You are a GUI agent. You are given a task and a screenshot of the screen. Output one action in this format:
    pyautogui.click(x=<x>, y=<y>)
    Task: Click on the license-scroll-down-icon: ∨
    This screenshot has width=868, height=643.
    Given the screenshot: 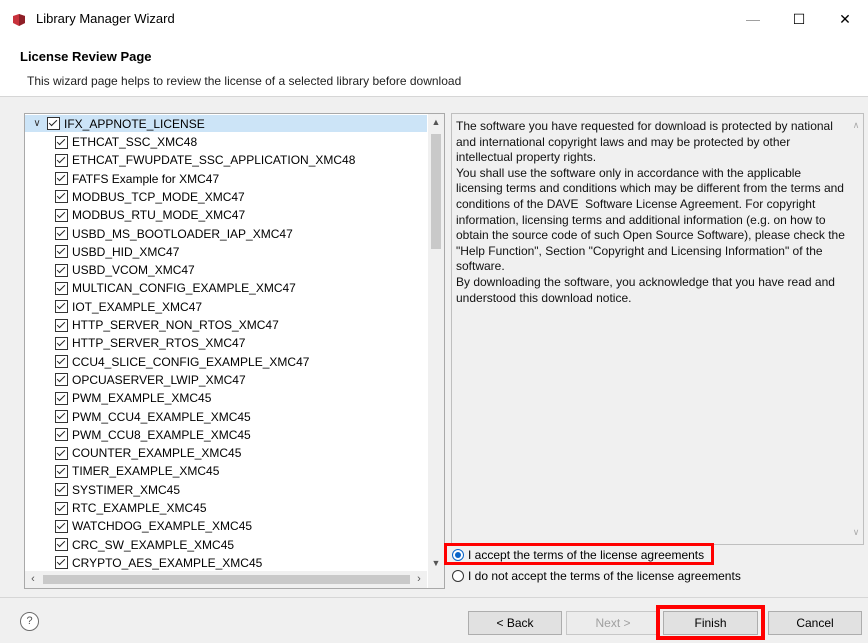 What is the action you would take?
    pyautogui.click(x=856, y=532)
    